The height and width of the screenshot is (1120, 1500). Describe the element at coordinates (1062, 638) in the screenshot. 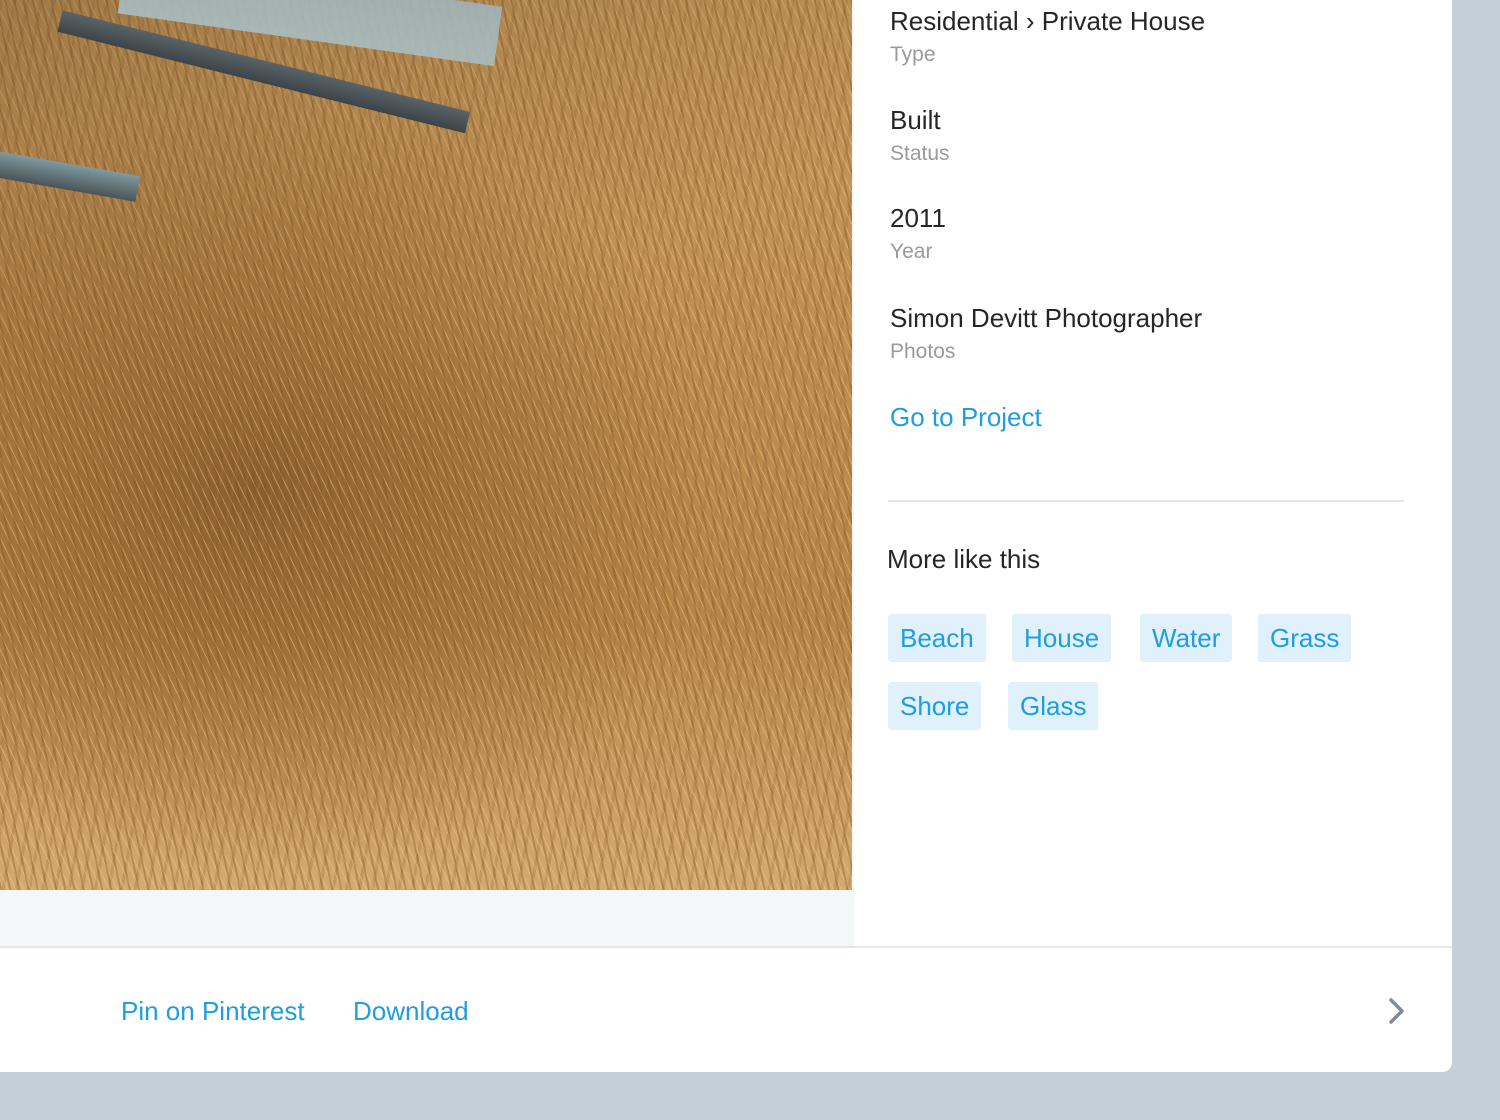

I see `tag-house: House` at that location.